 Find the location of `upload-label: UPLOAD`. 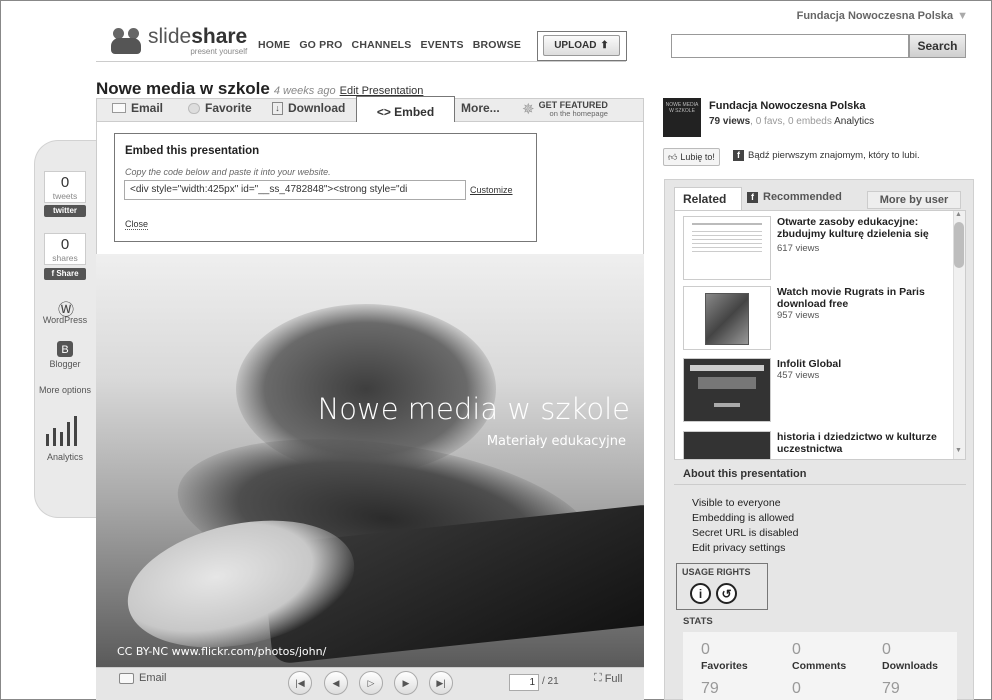

upload-label: UPLOAD is located at coordinates (575, 45).